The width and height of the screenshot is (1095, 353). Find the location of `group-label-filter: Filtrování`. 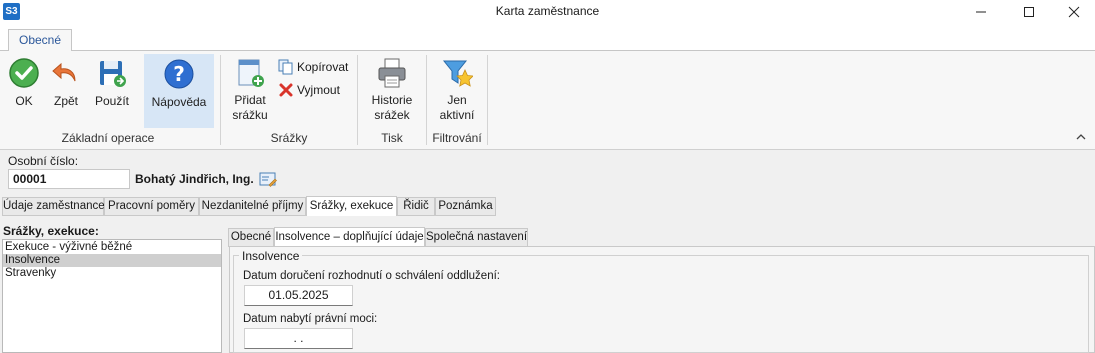

group-label-filter: Filtrování is located at coordinates (457, 138).